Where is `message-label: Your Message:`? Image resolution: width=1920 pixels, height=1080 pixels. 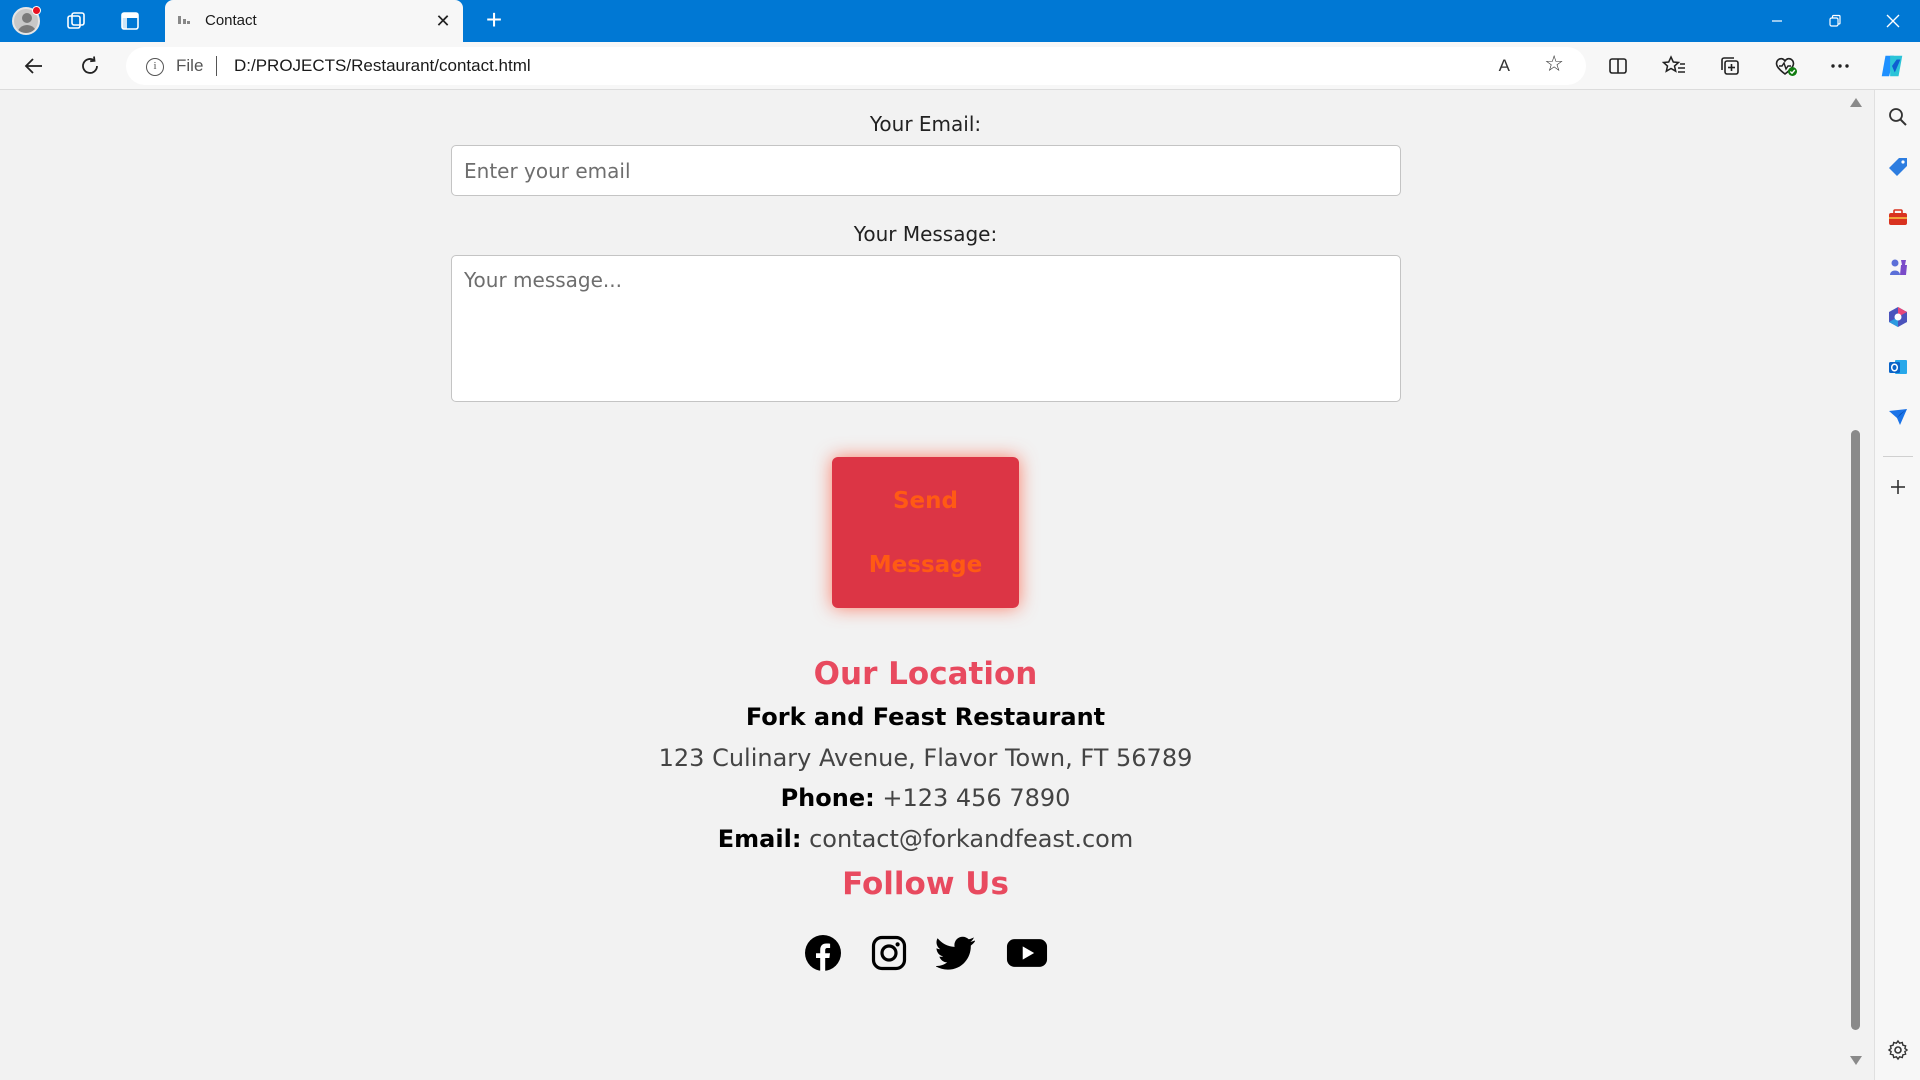
message-label: Your Message: is located at coordinates (925, 234).